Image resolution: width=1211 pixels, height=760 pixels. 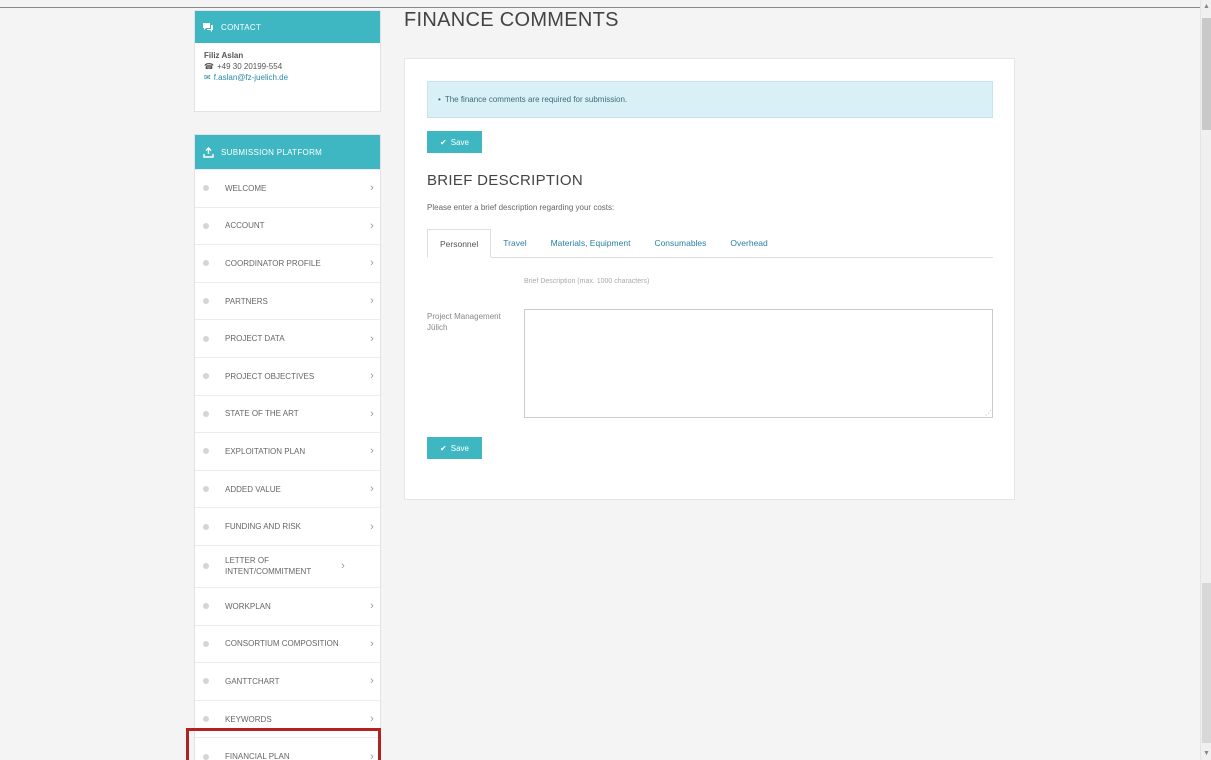 I want to click on scroll-up-icon: ▲, so click(x=1206, y=6).